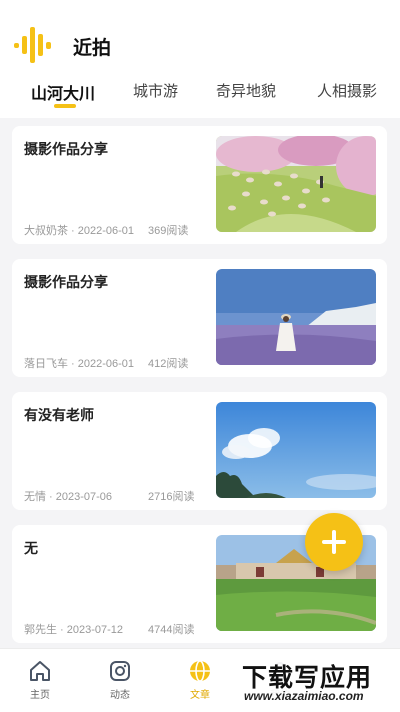  What do you see at coordinates (296, 184) in the screenshot?
I see `sheep-meadow-blossoms-image` at bounding box center [296, 184].